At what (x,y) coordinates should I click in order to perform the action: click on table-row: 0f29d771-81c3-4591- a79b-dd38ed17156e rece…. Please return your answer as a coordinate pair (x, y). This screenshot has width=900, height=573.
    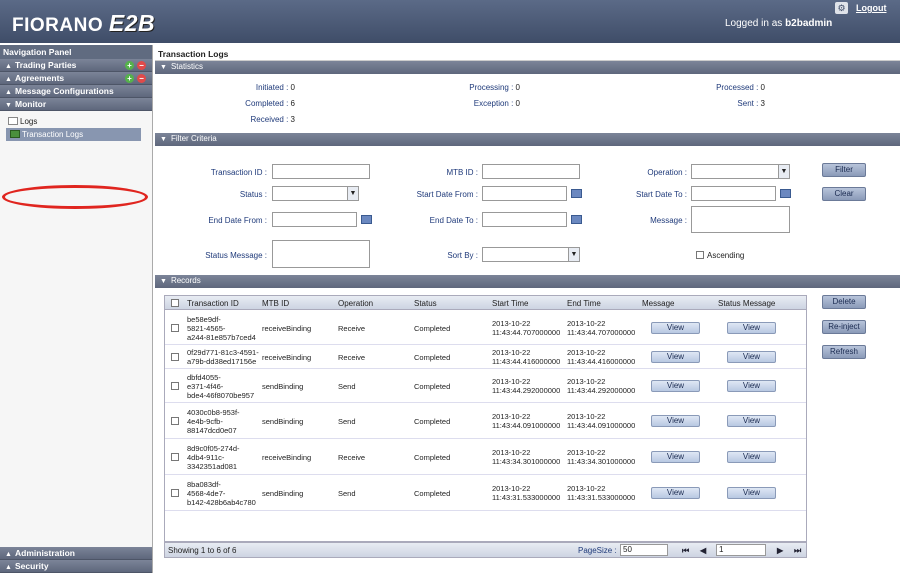
    Looking at the image, I should click on (485, 357).